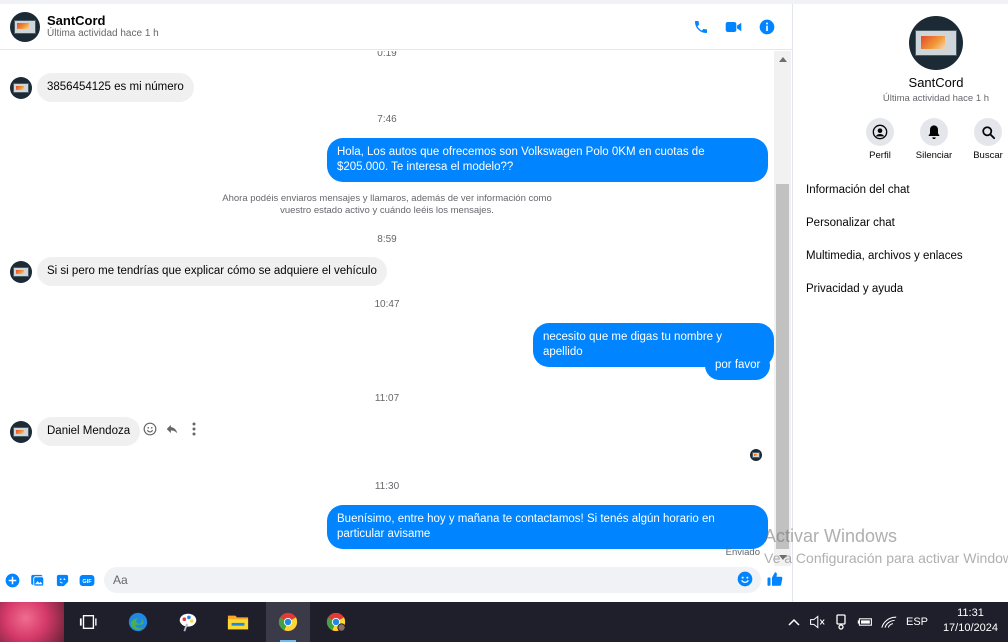 The width and height of the screenshot is (1008, 642). What do you see at coordinates (12, 580) in the screenshot?
I see `plus-icon` at bounding box center [12, 580].